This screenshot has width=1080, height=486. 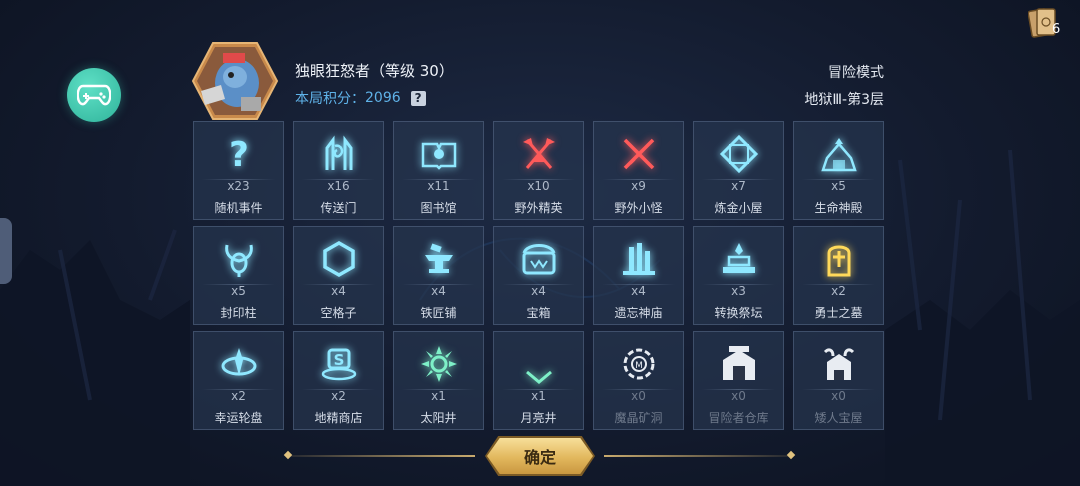 What do you see at coordinates (6, 251) in the screenshot?
I see `side-drawer-tab` at bounding box center [6, 251].